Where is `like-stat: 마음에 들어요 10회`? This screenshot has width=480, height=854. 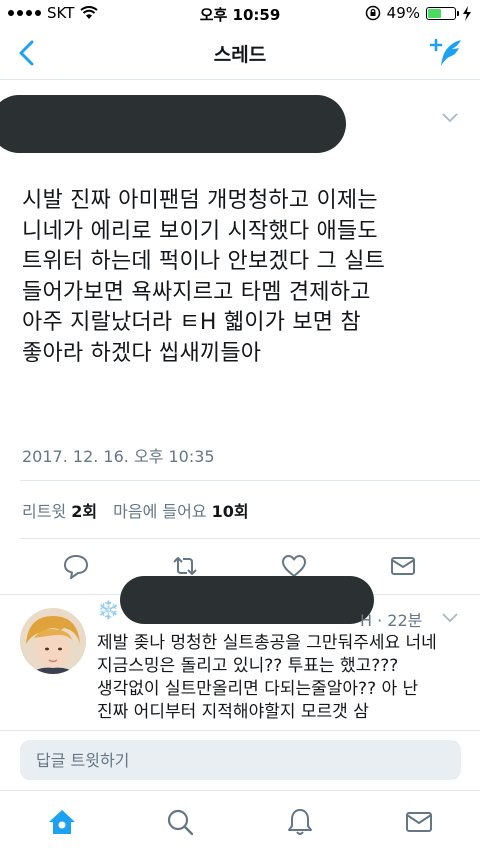 like-stat: 마음에 들어요 10회 is located at coordinates (181, 510).